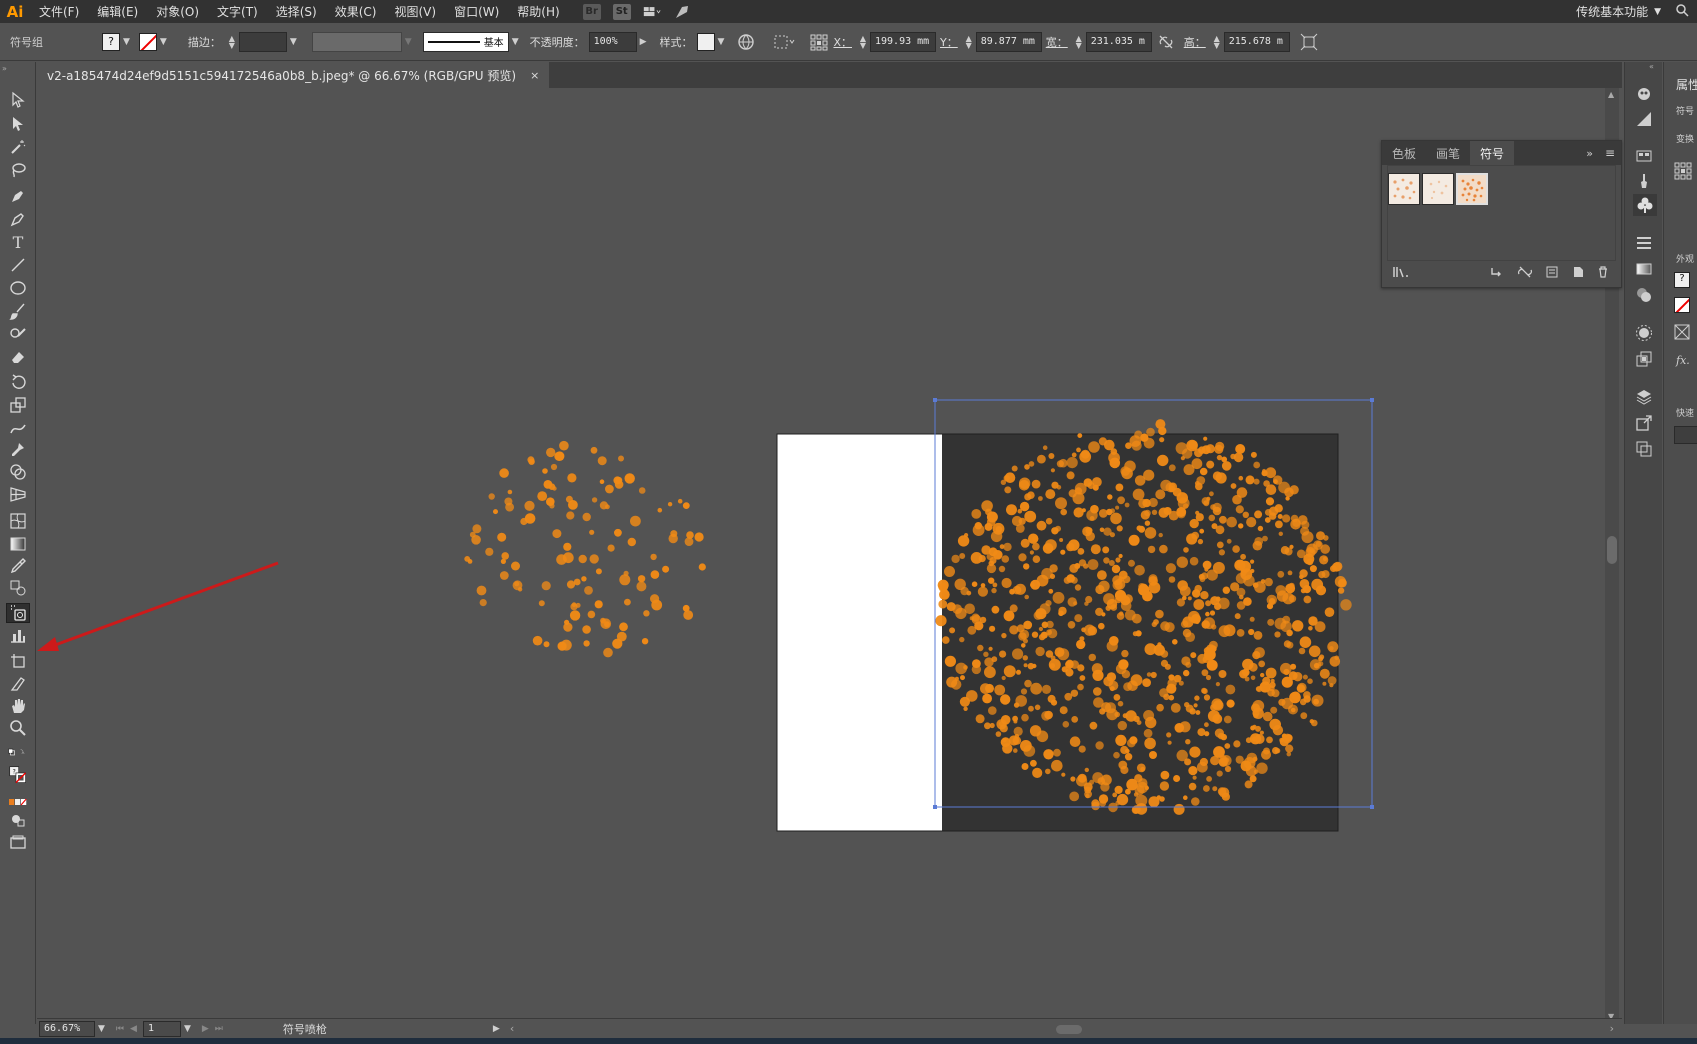 The image size is (1697, 1044). What do you see at coordinates (1683, 360) in the screenshot?
I see `fx-icon: fx.` at bounding box center [1683, 360].